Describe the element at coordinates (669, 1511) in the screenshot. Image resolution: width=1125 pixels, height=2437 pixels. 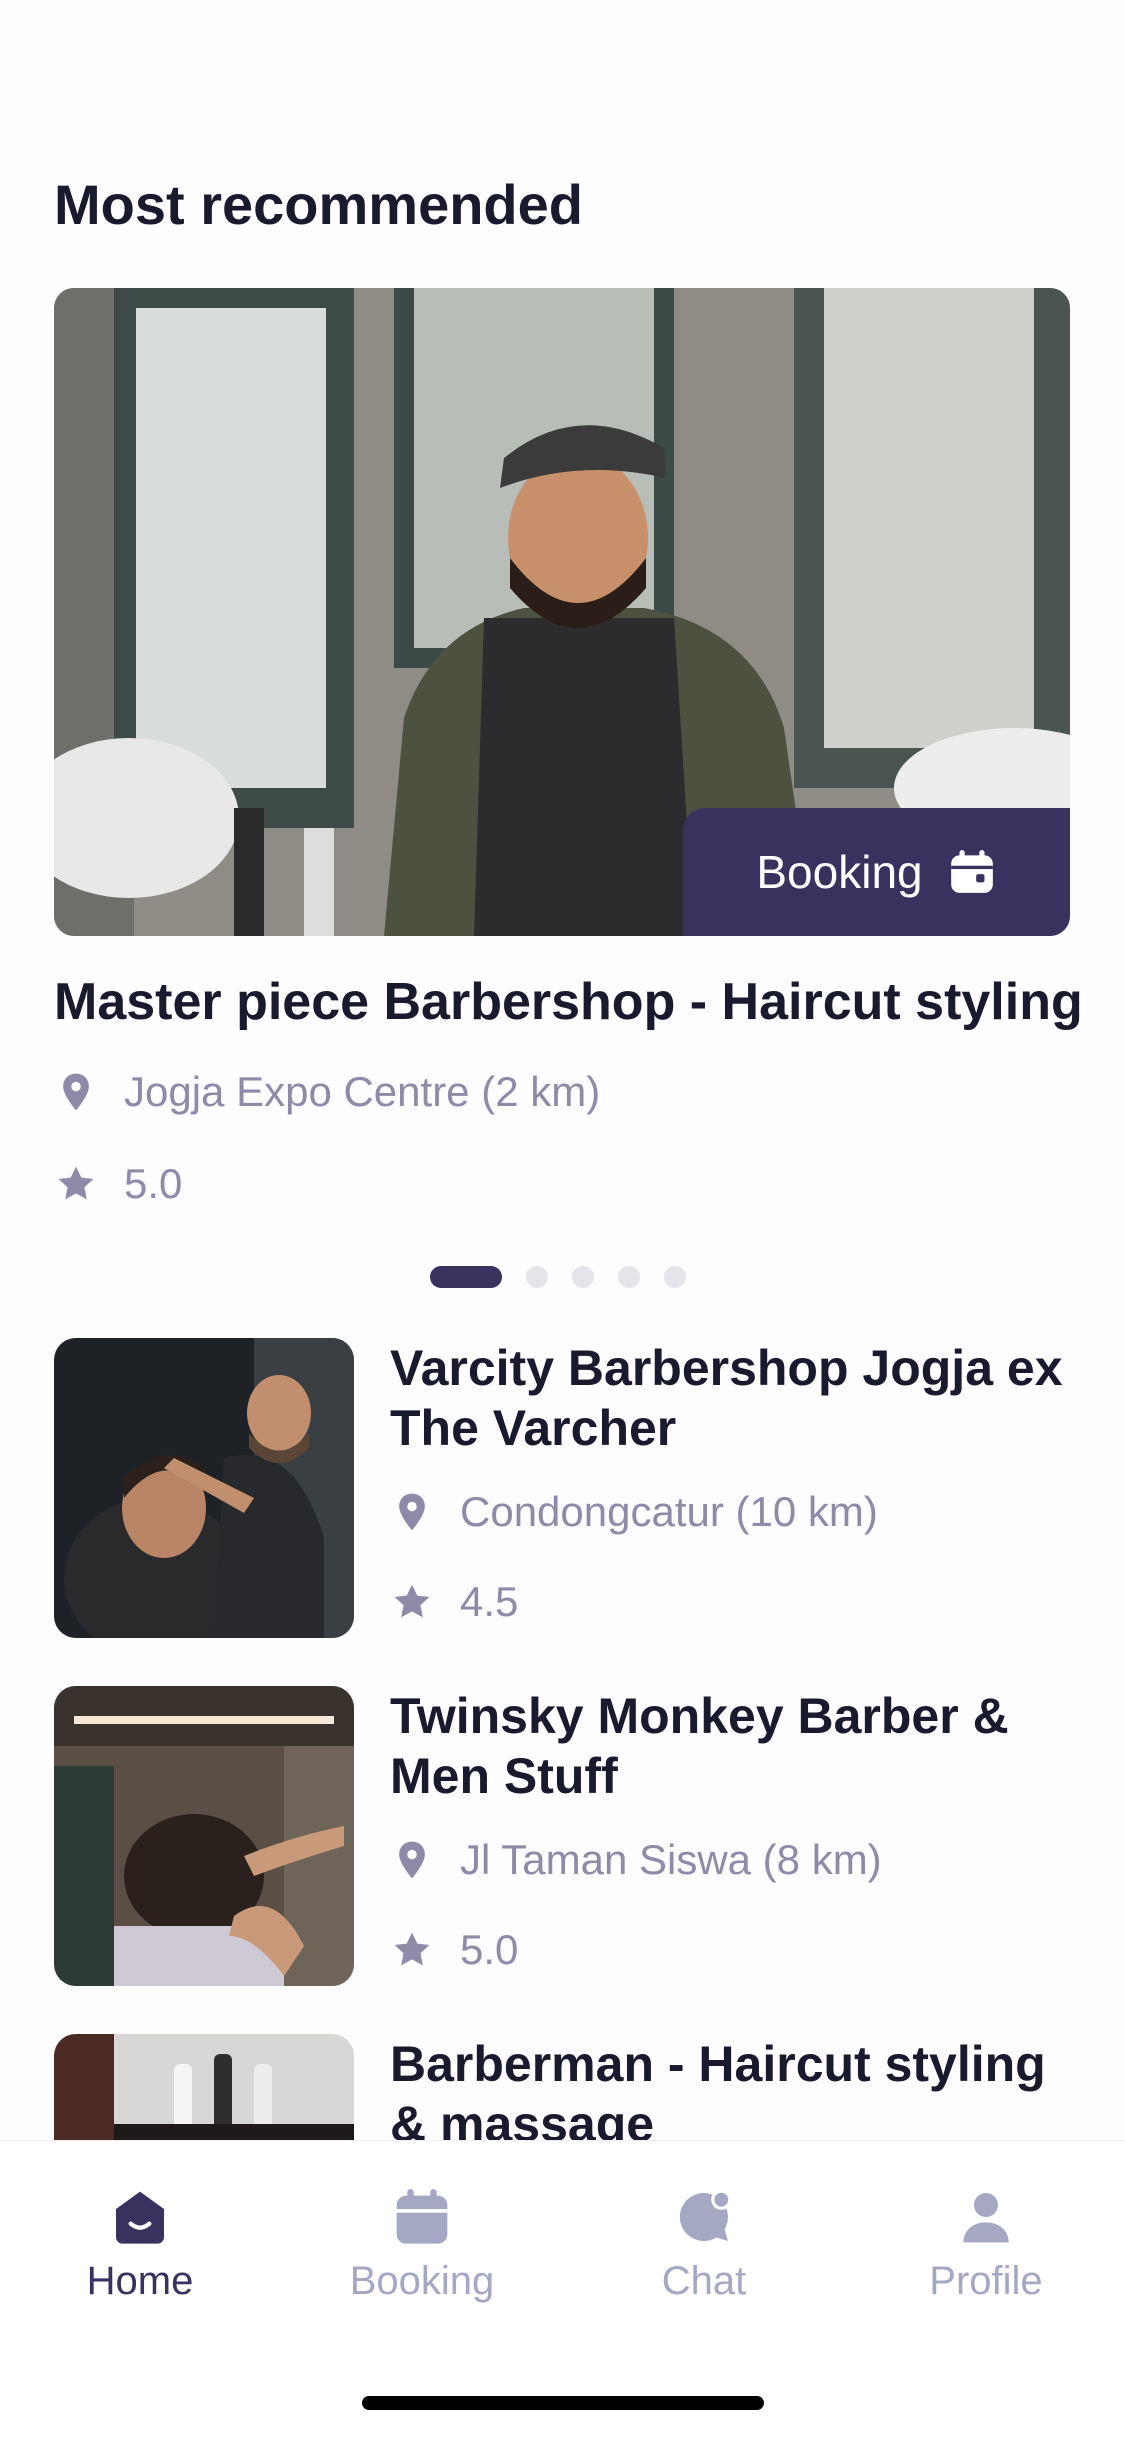
I see `list-item-location-text: Condongcatur (10 km)` at that location.